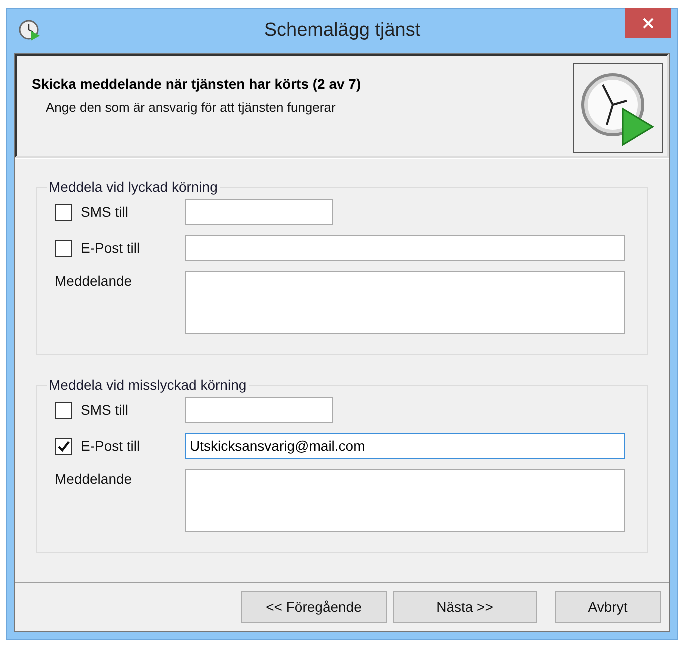 This screenshot has width=683, height=648. Describe the element at coordinates (148, 385) in the screenshot. I see `group-title: Meddela vid misslyckad körning` at that location.